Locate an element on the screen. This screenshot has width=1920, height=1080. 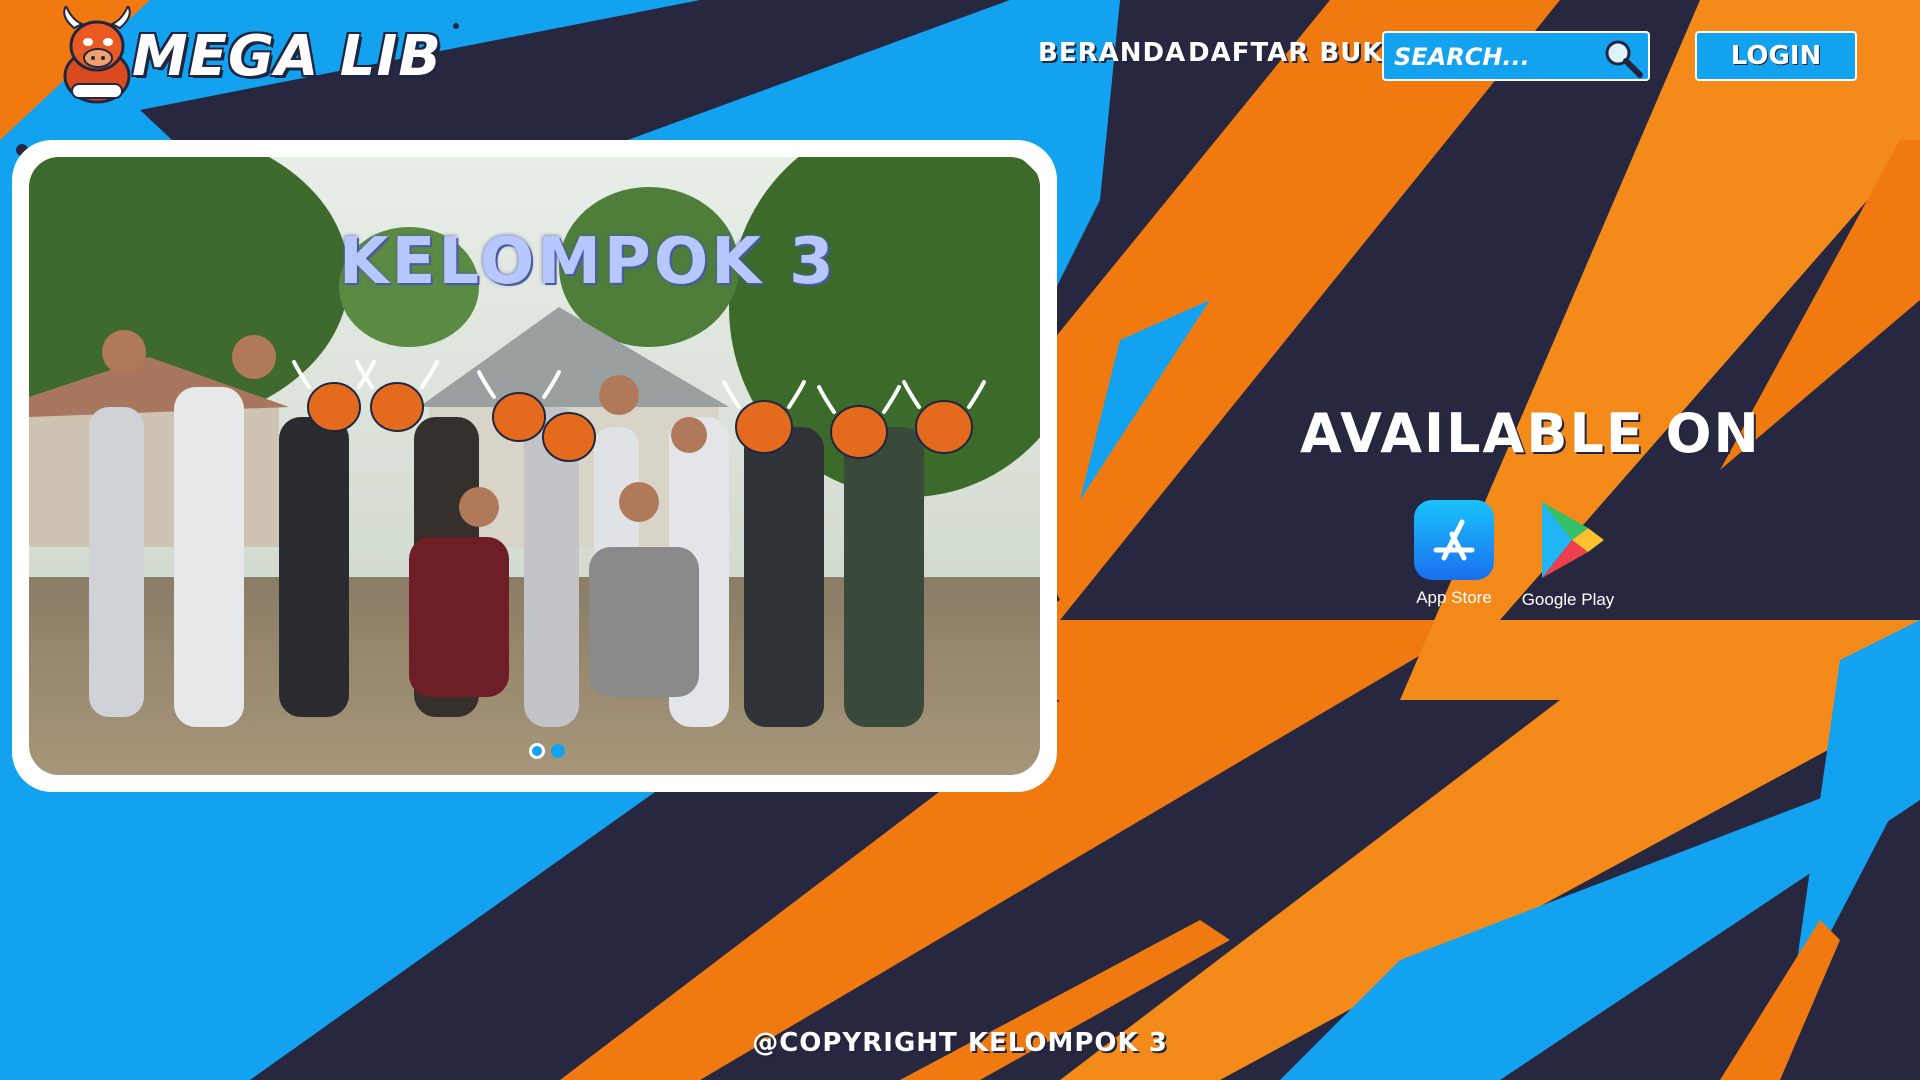
footer-copyright: @COPYRIGHT KELOMPOK 3 is located at coordinates (960, 1043).